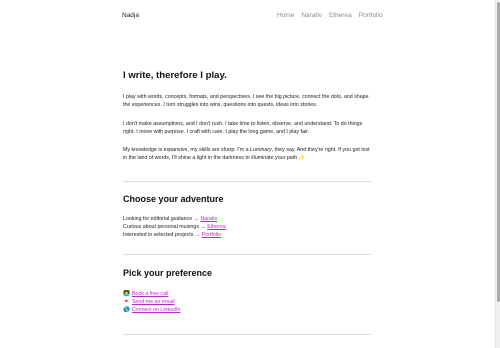 This screenshot has width=500, height=348. What do you see at coordinates (126, 310) in the screenshot?
I see `globe-icon: 🌎` at bounding box center [126, 310].